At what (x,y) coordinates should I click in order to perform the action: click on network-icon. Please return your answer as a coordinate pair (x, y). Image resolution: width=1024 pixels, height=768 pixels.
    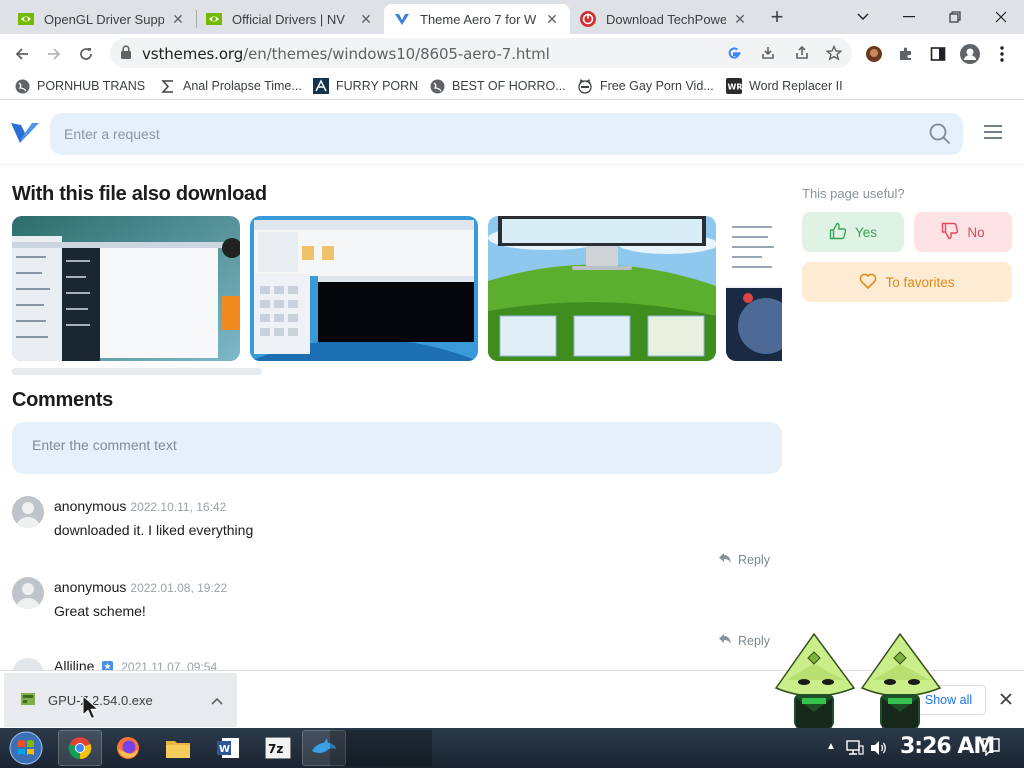
    Looking at the image, I should click on (855, 749).